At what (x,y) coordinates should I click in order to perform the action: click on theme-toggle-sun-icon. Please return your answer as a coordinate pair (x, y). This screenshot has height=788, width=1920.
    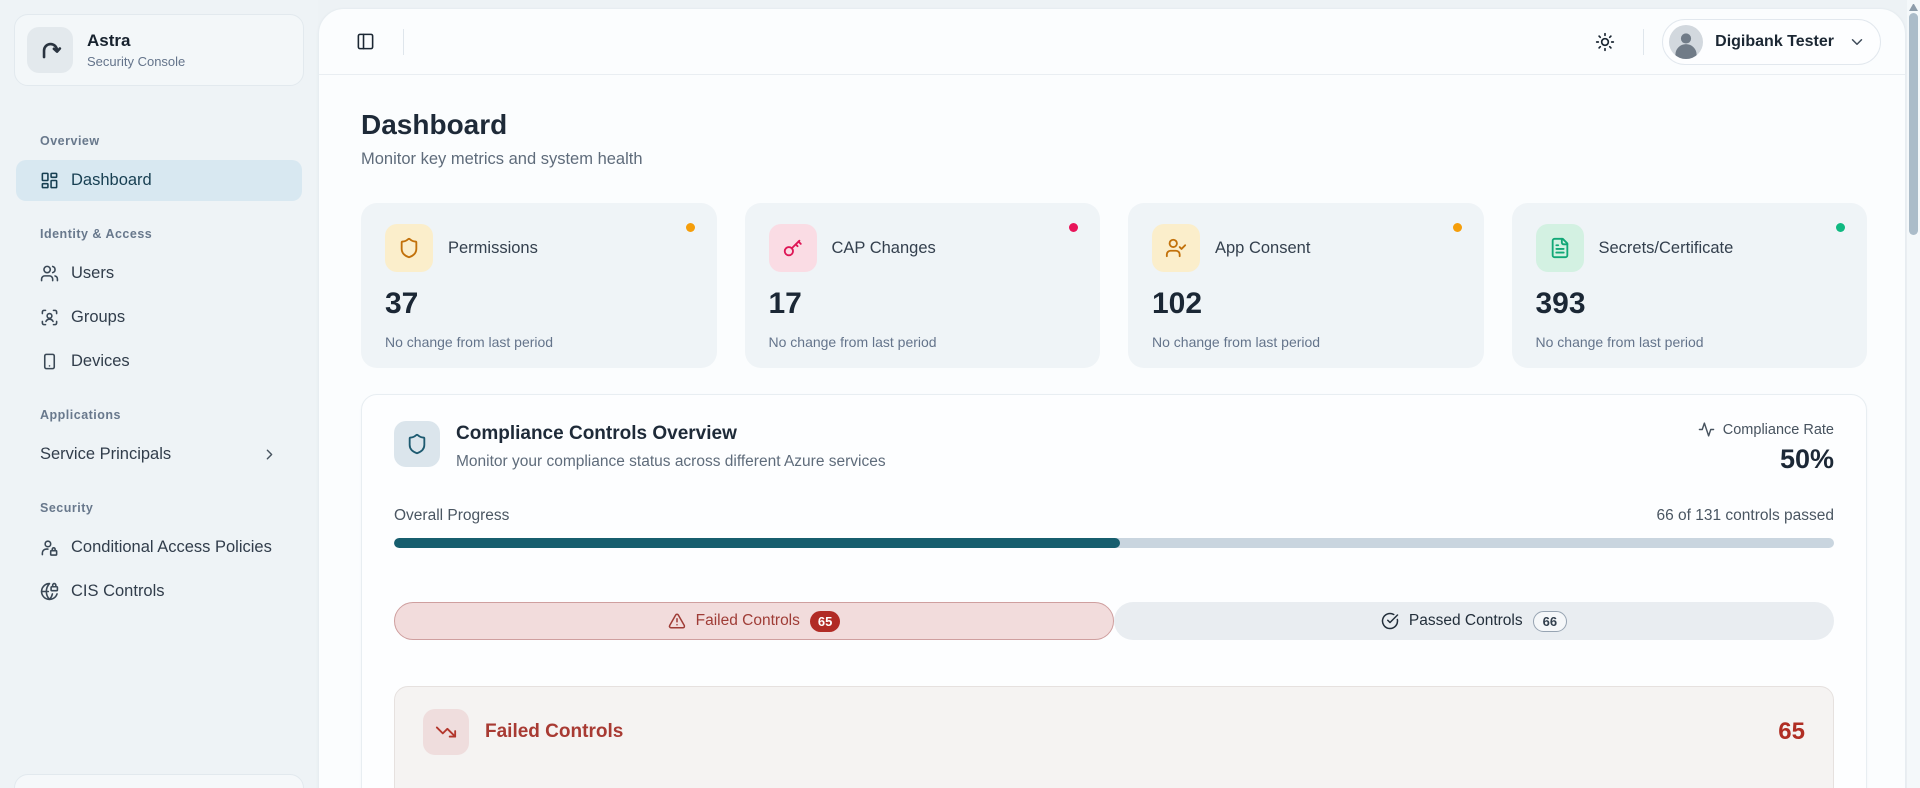
    Looking at the image, I should click on (1605, 42).